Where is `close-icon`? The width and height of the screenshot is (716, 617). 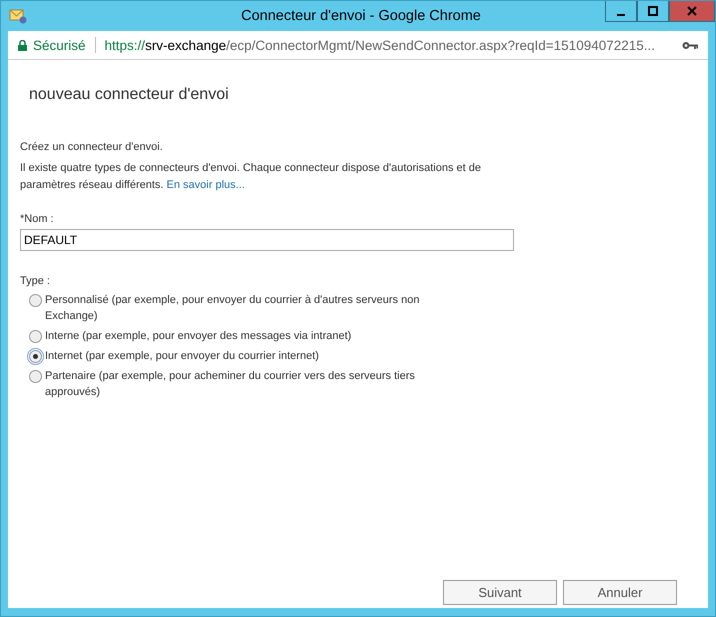 close-icon is located at coordinates (692, 11).